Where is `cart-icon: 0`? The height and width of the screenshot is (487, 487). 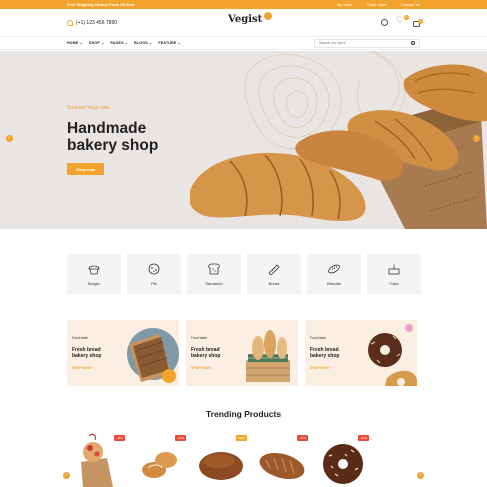 cart-icon: 0 is located at coordinates (418, 22).